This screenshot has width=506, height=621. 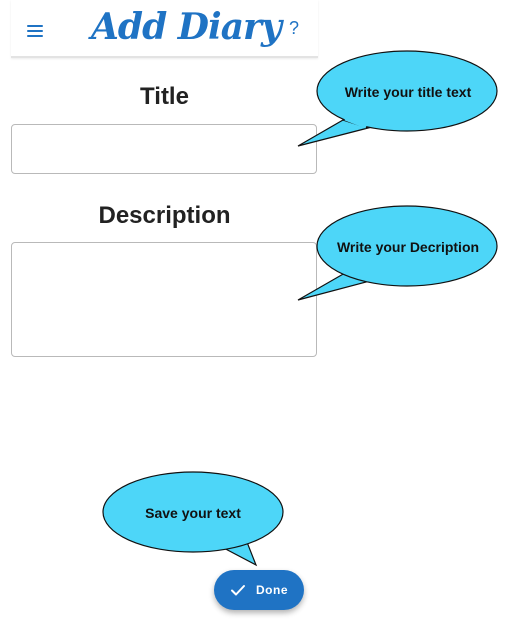 What do you see at coordinates (186, 27) in the screenshot?
I see `app-title: Add Diary` at bounding box center [186, 27].